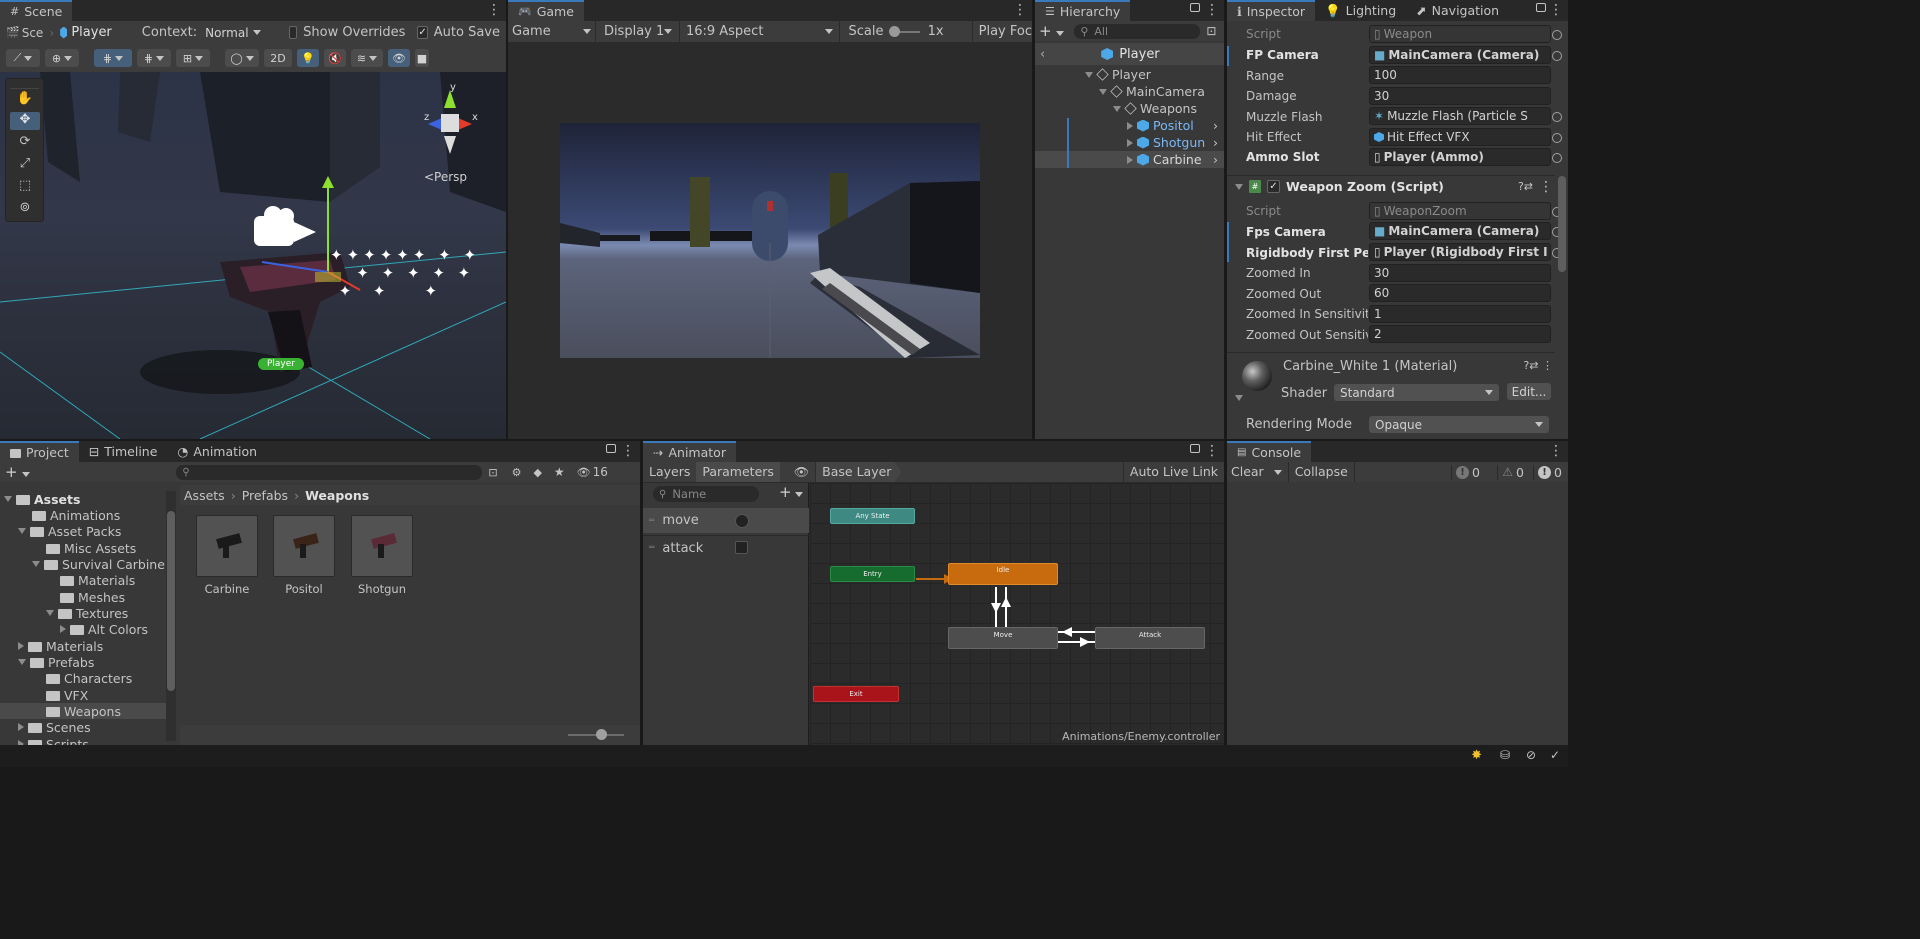  I want to click on base-layer-breadcrumb: Base Layer, so click(858, 472).